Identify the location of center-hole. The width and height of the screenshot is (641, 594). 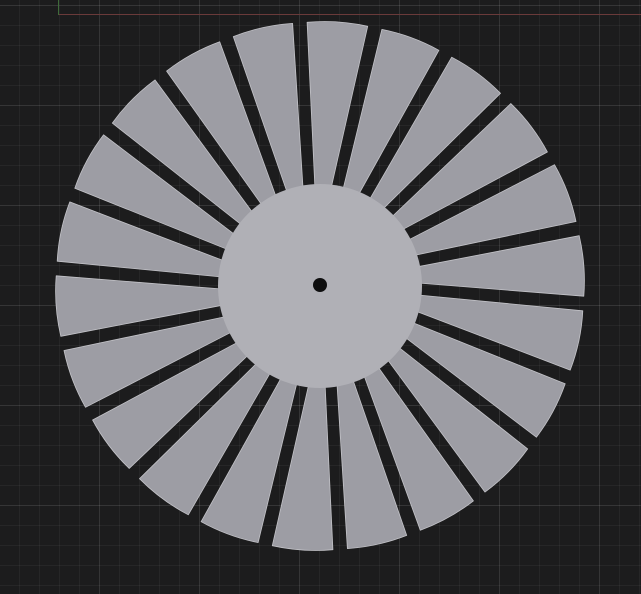
(320, 285).